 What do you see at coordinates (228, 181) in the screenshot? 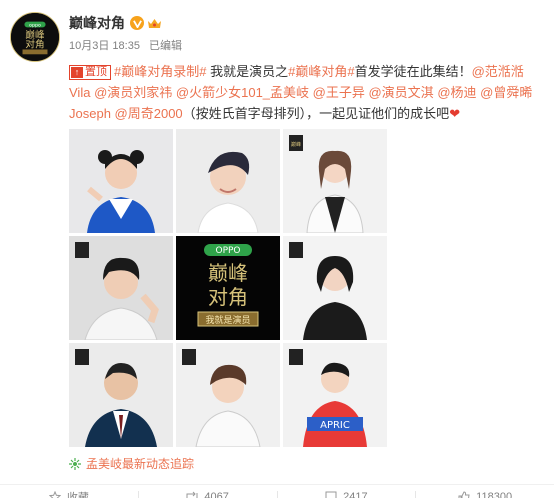
I see `photo-liu-jiayi` at bounding box center [228, 181].